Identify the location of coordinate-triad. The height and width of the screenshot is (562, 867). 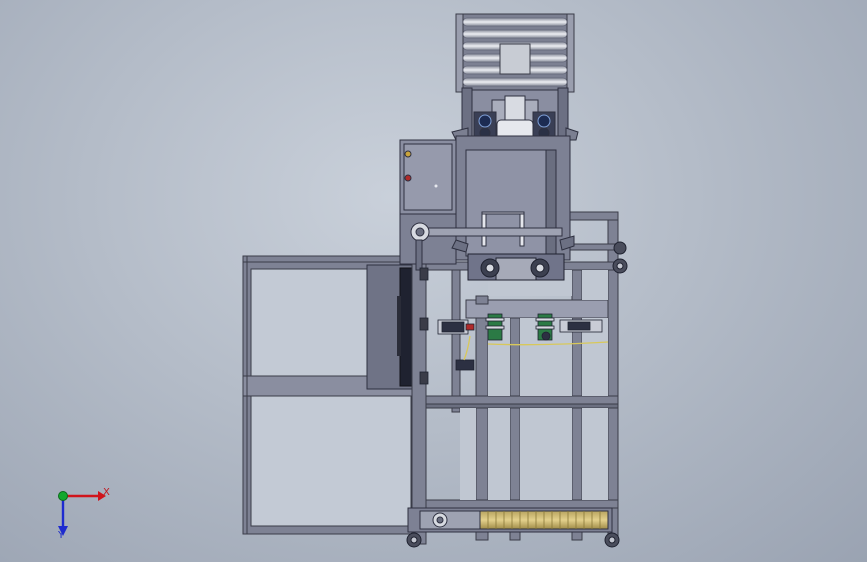
(82, 513).